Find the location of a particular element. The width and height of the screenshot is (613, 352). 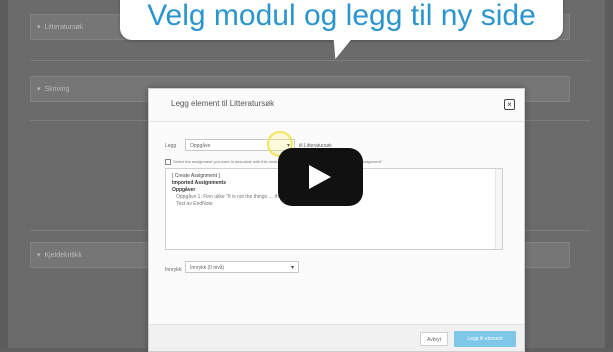

dialog-header: Legg element til Litteratursøk × is located at coordinates (336, 105).